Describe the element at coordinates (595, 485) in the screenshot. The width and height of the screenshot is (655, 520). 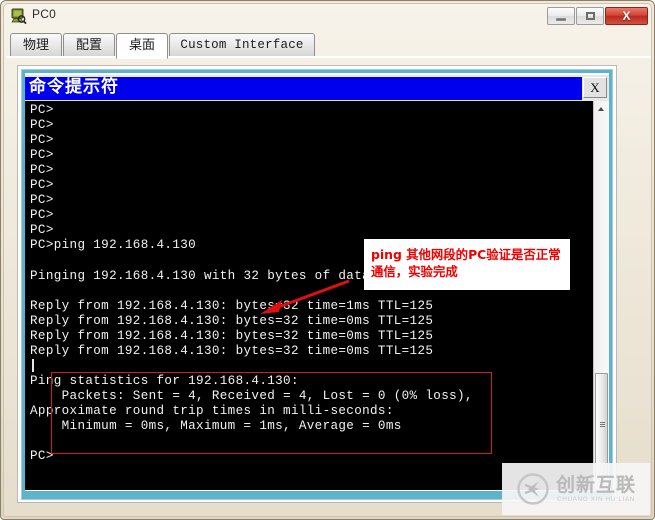
I see `watermark-title: 创新互联` at that location.